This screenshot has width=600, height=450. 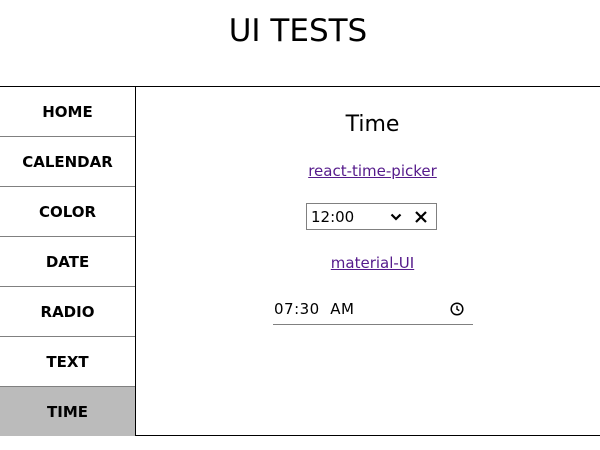 I want to click on react-time-picker-link: react-time-picker, so click(x=372, y=171).